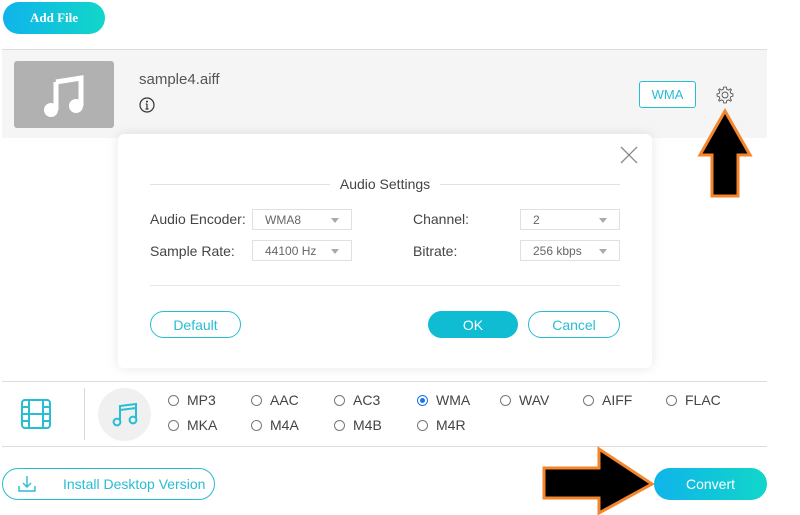 The width and height of the screenshot is (800, 515). What do you see at coordinates (291, 250) in the screenshot?
I see `sample-rate-value: 44100 Hz` at bounding box center [291, 250].